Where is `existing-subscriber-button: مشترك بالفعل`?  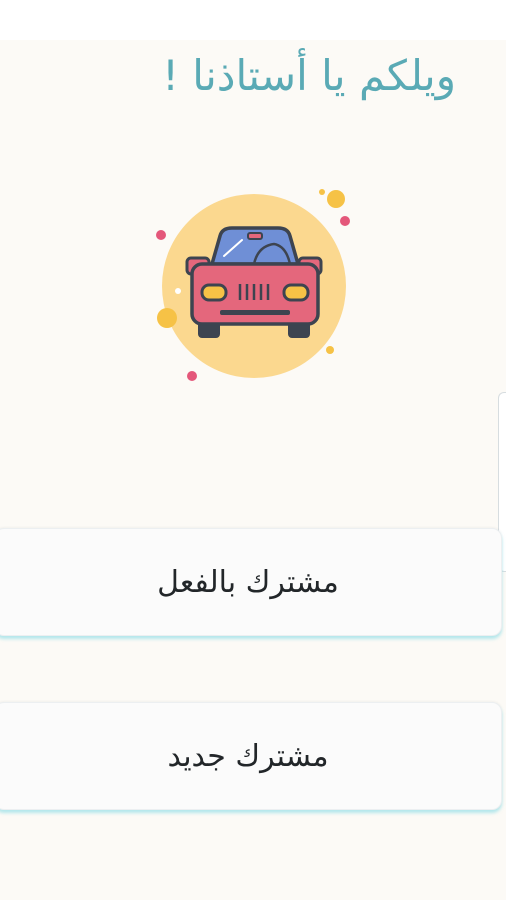 existing-subscriber-button: مشترك بالفعل is located at coordinates (251, 582).